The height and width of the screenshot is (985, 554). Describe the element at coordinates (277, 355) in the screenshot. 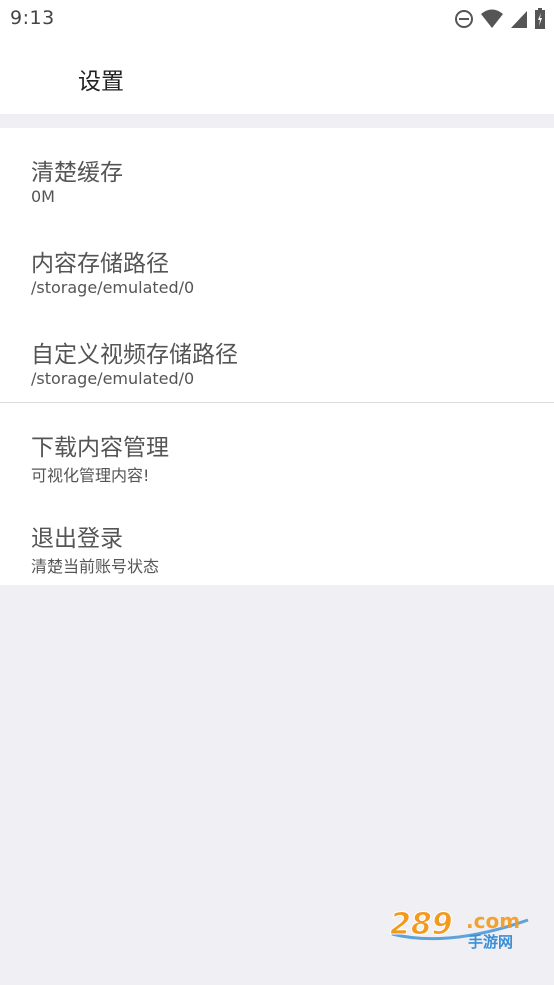

I see `custom-video-storage-path-item: 自定义视频存储路径 /storage/emulated/0` at that location.